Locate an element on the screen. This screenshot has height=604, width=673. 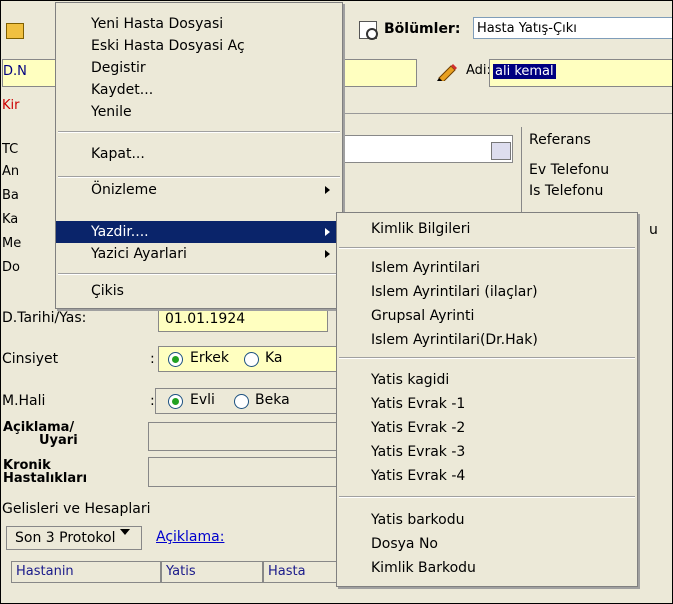
menu-item-yazici-ayarlari: Yazici Ayarlari is located at coordinates (199, 254).